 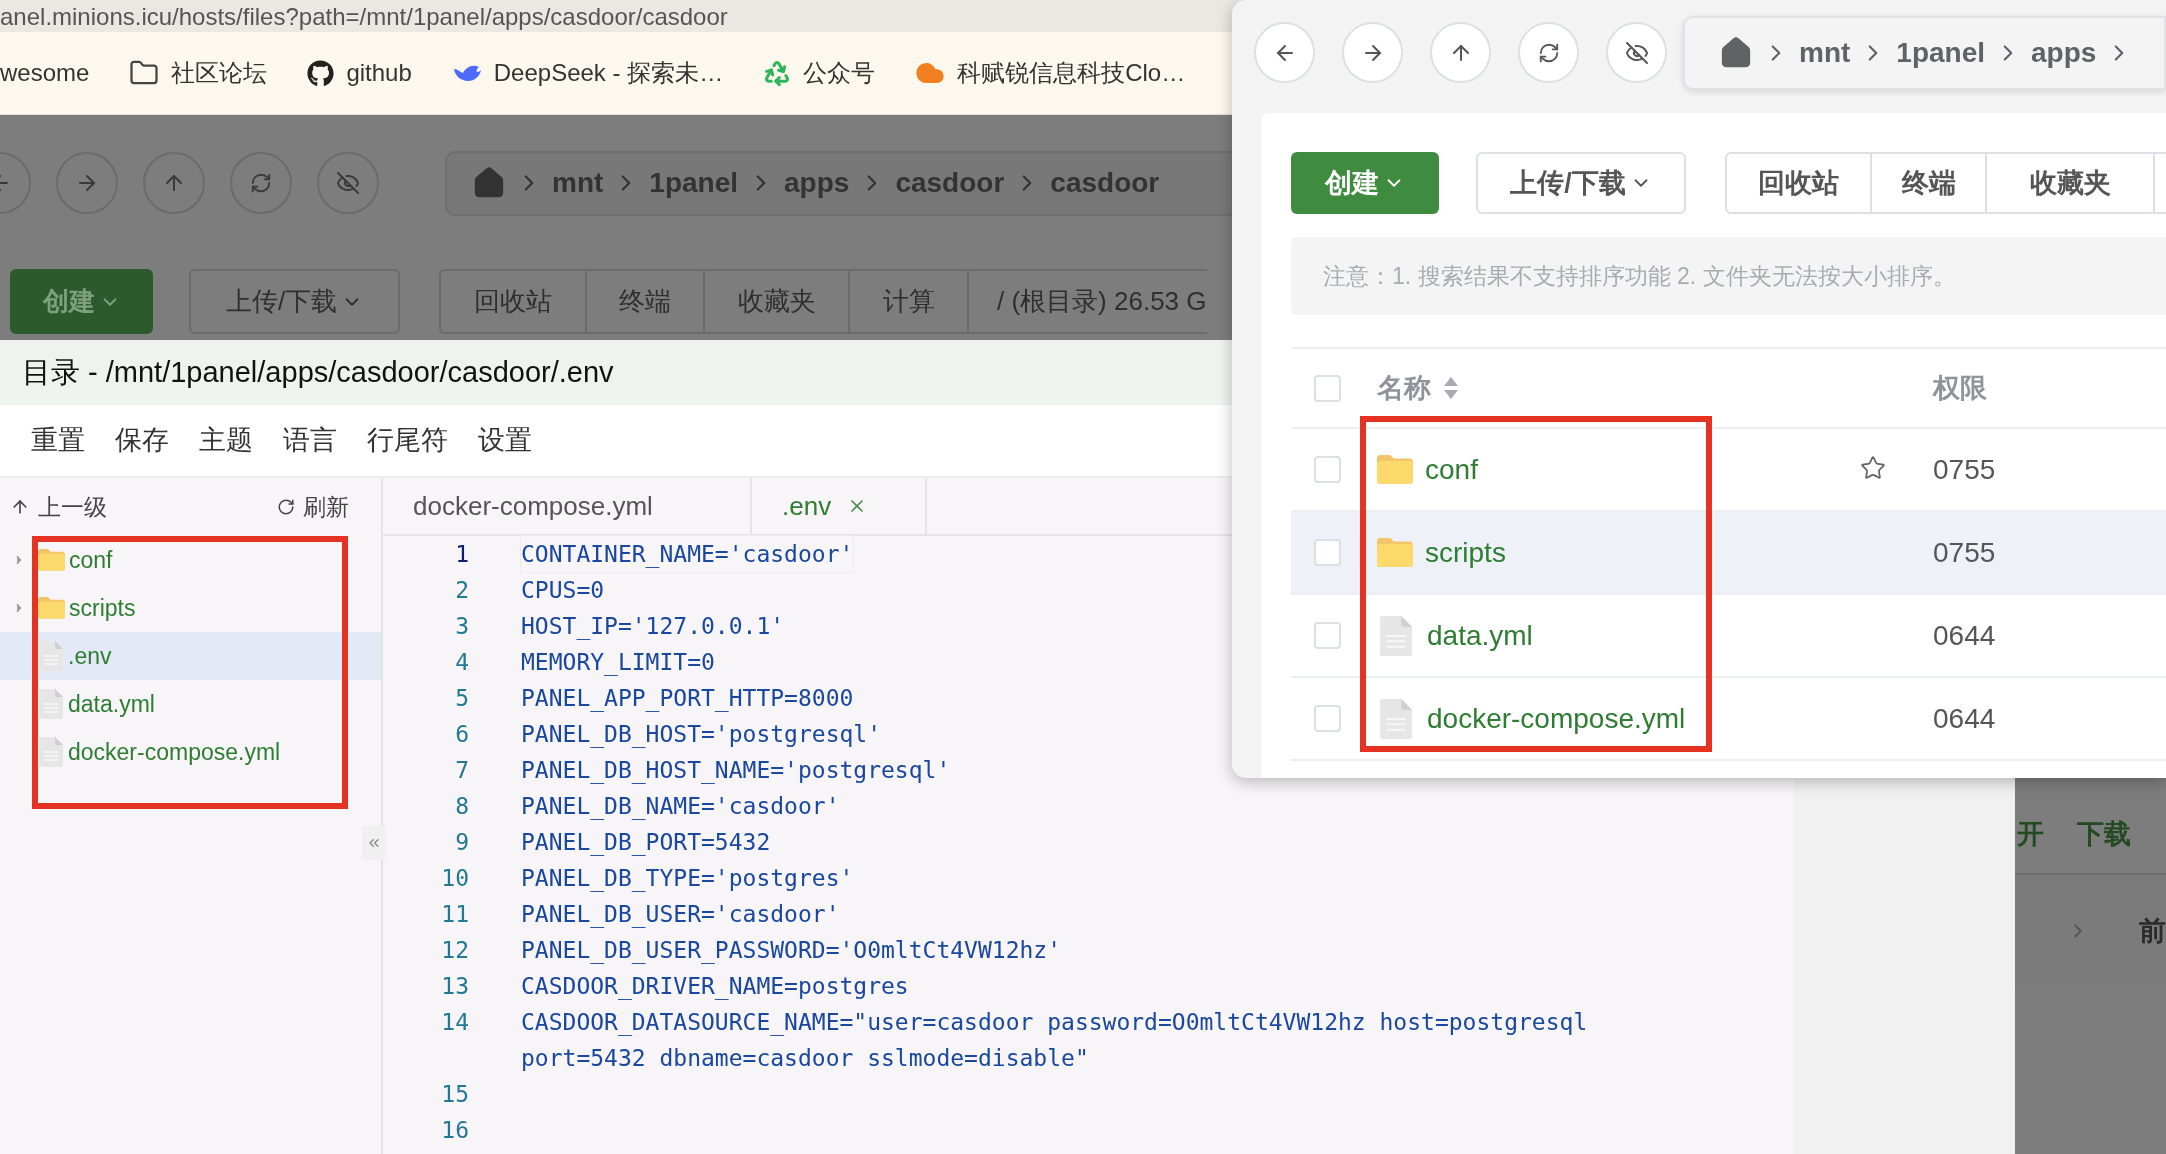 What do you see at coordinates (190, 560) in the screenshot?
I see `tree-item: conf` at bounding box center [190, 560].